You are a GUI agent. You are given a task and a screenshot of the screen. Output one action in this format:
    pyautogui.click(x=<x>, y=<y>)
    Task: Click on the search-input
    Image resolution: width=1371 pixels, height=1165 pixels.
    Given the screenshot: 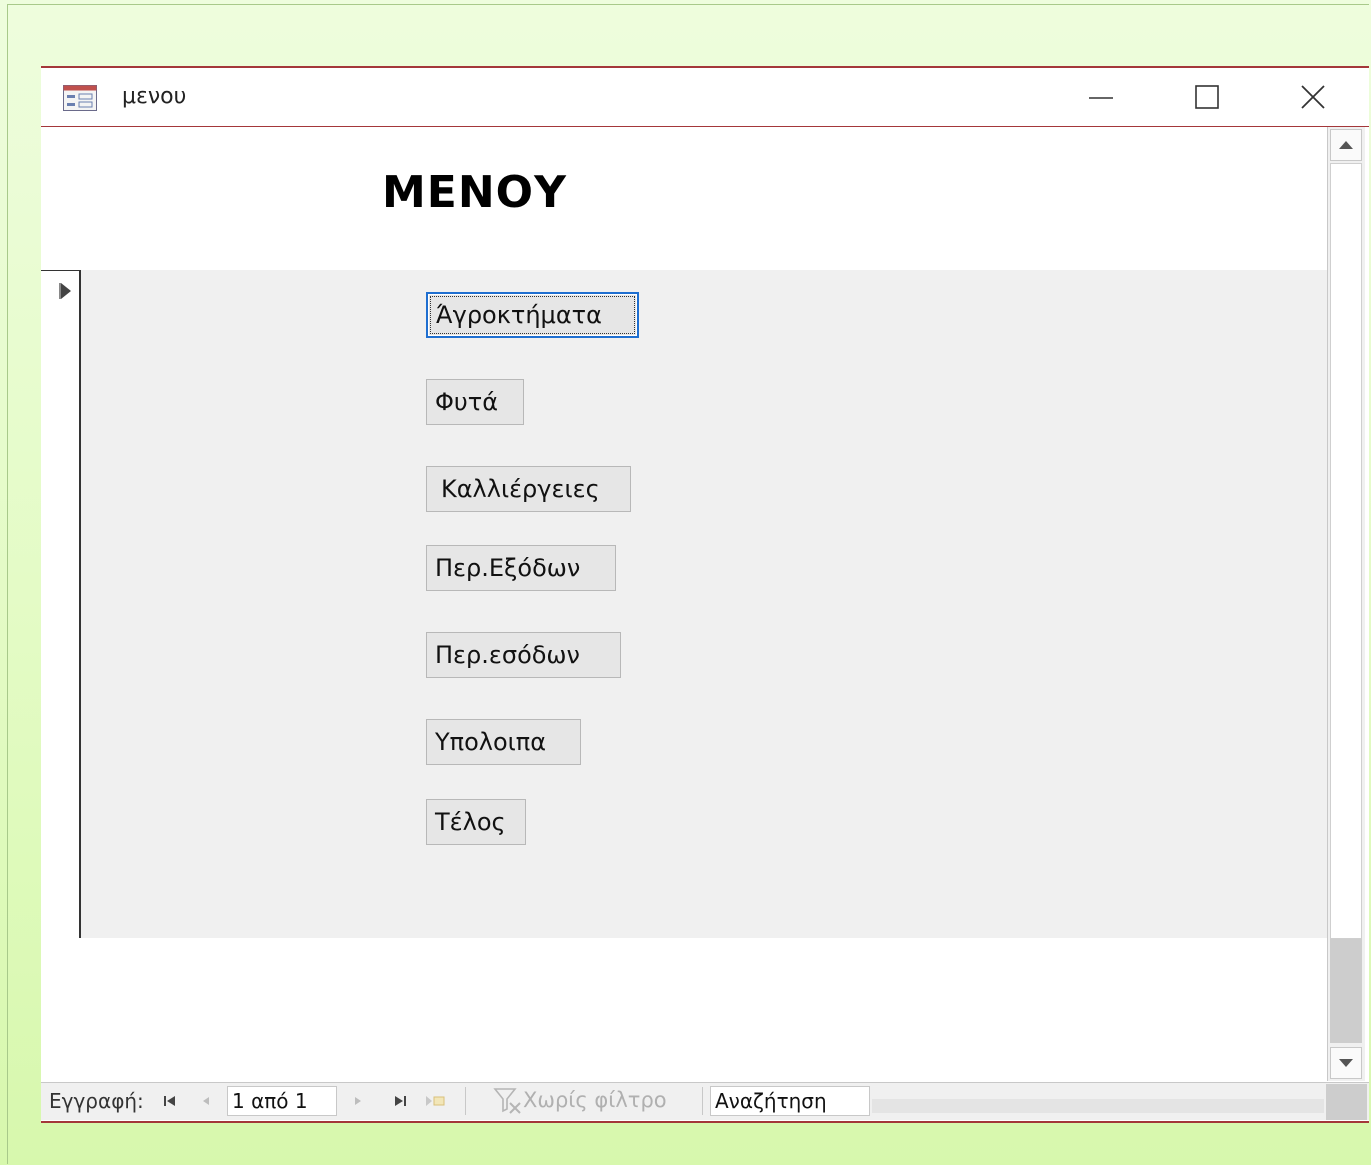 What is the action you would take?
    pyautogui.click(x=790, y=1101)
    